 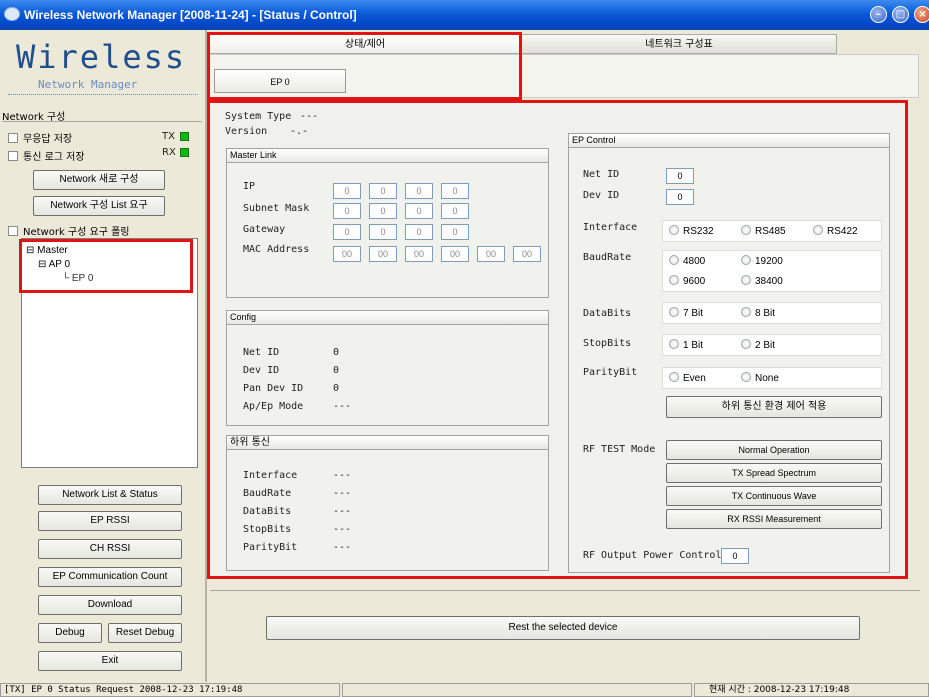 I want to click on logo: Wireless Network Manager, so click(x=104, y=65).